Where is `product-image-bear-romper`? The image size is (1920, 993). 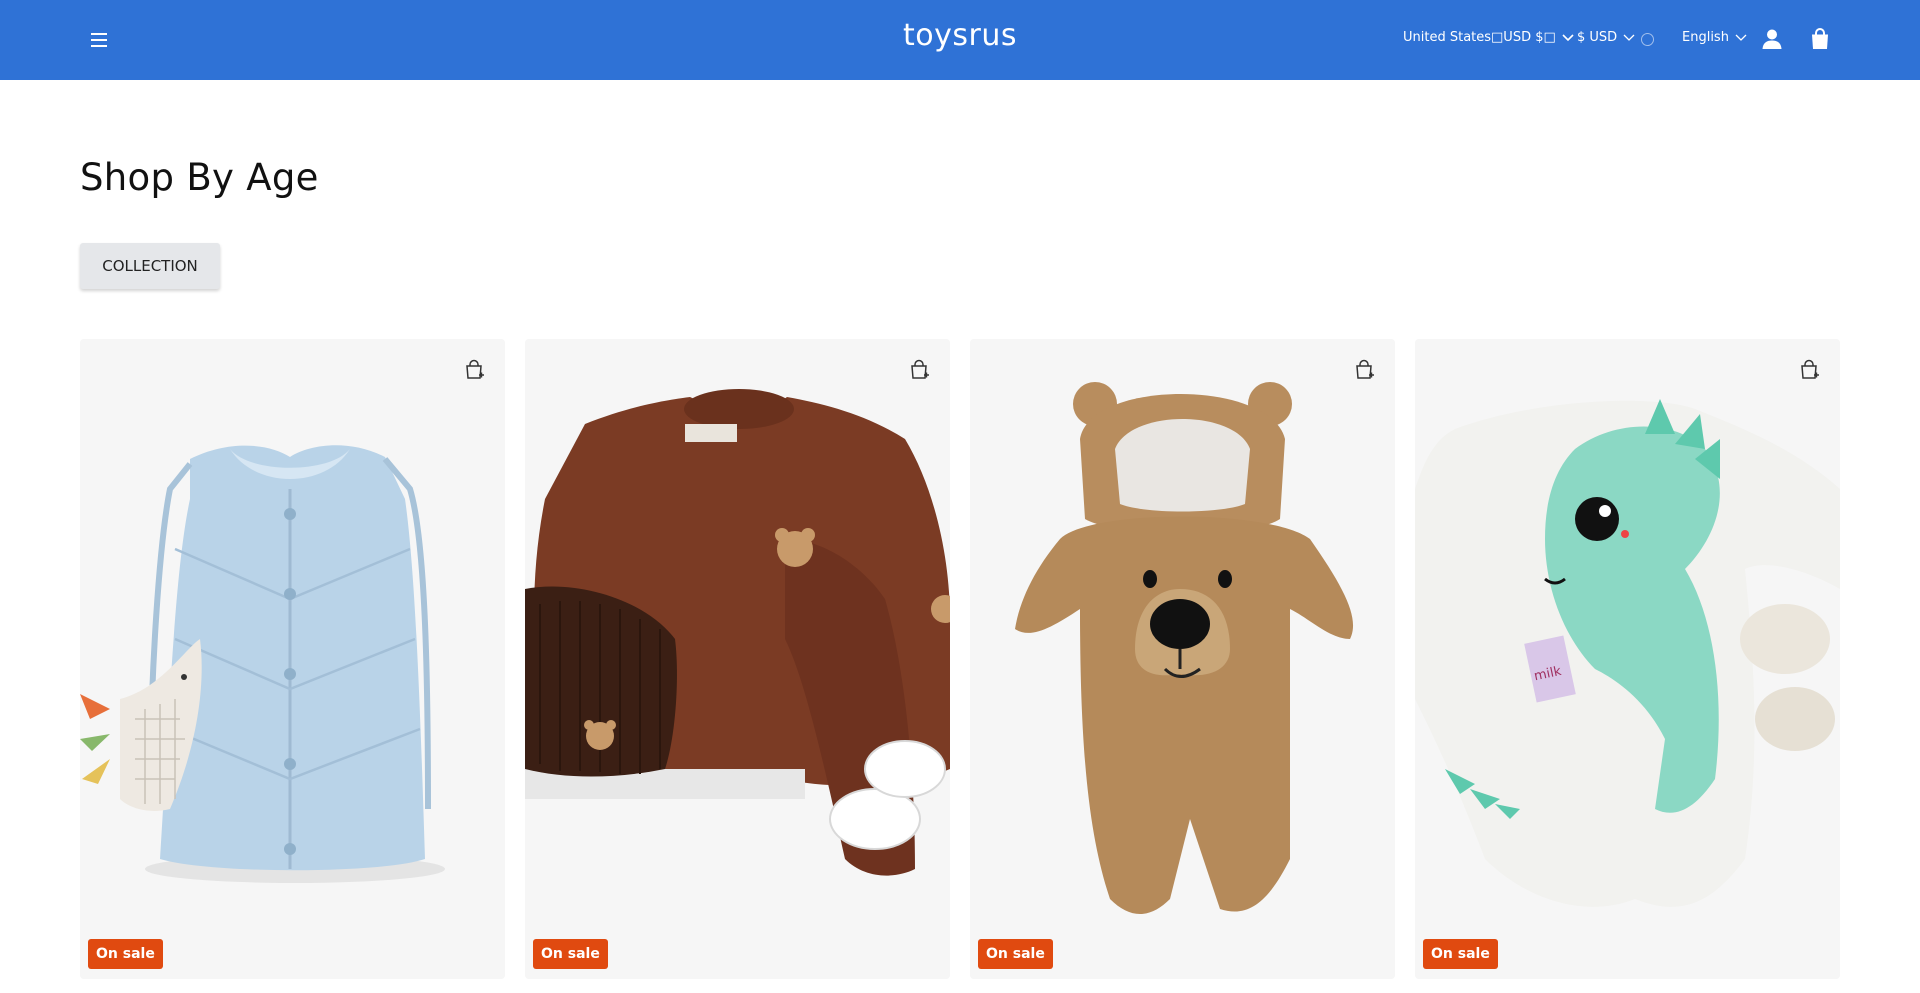
product-image-bear-romper is located at coordinates (1182, 659).